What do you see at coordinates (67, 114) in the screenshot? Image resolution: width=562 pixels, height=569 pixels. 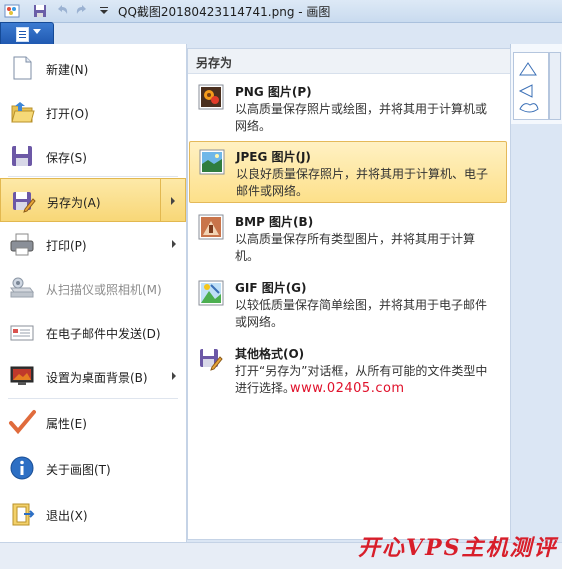 I see `menu-item-label: 打开(O)` at bounding box center [67, 114].